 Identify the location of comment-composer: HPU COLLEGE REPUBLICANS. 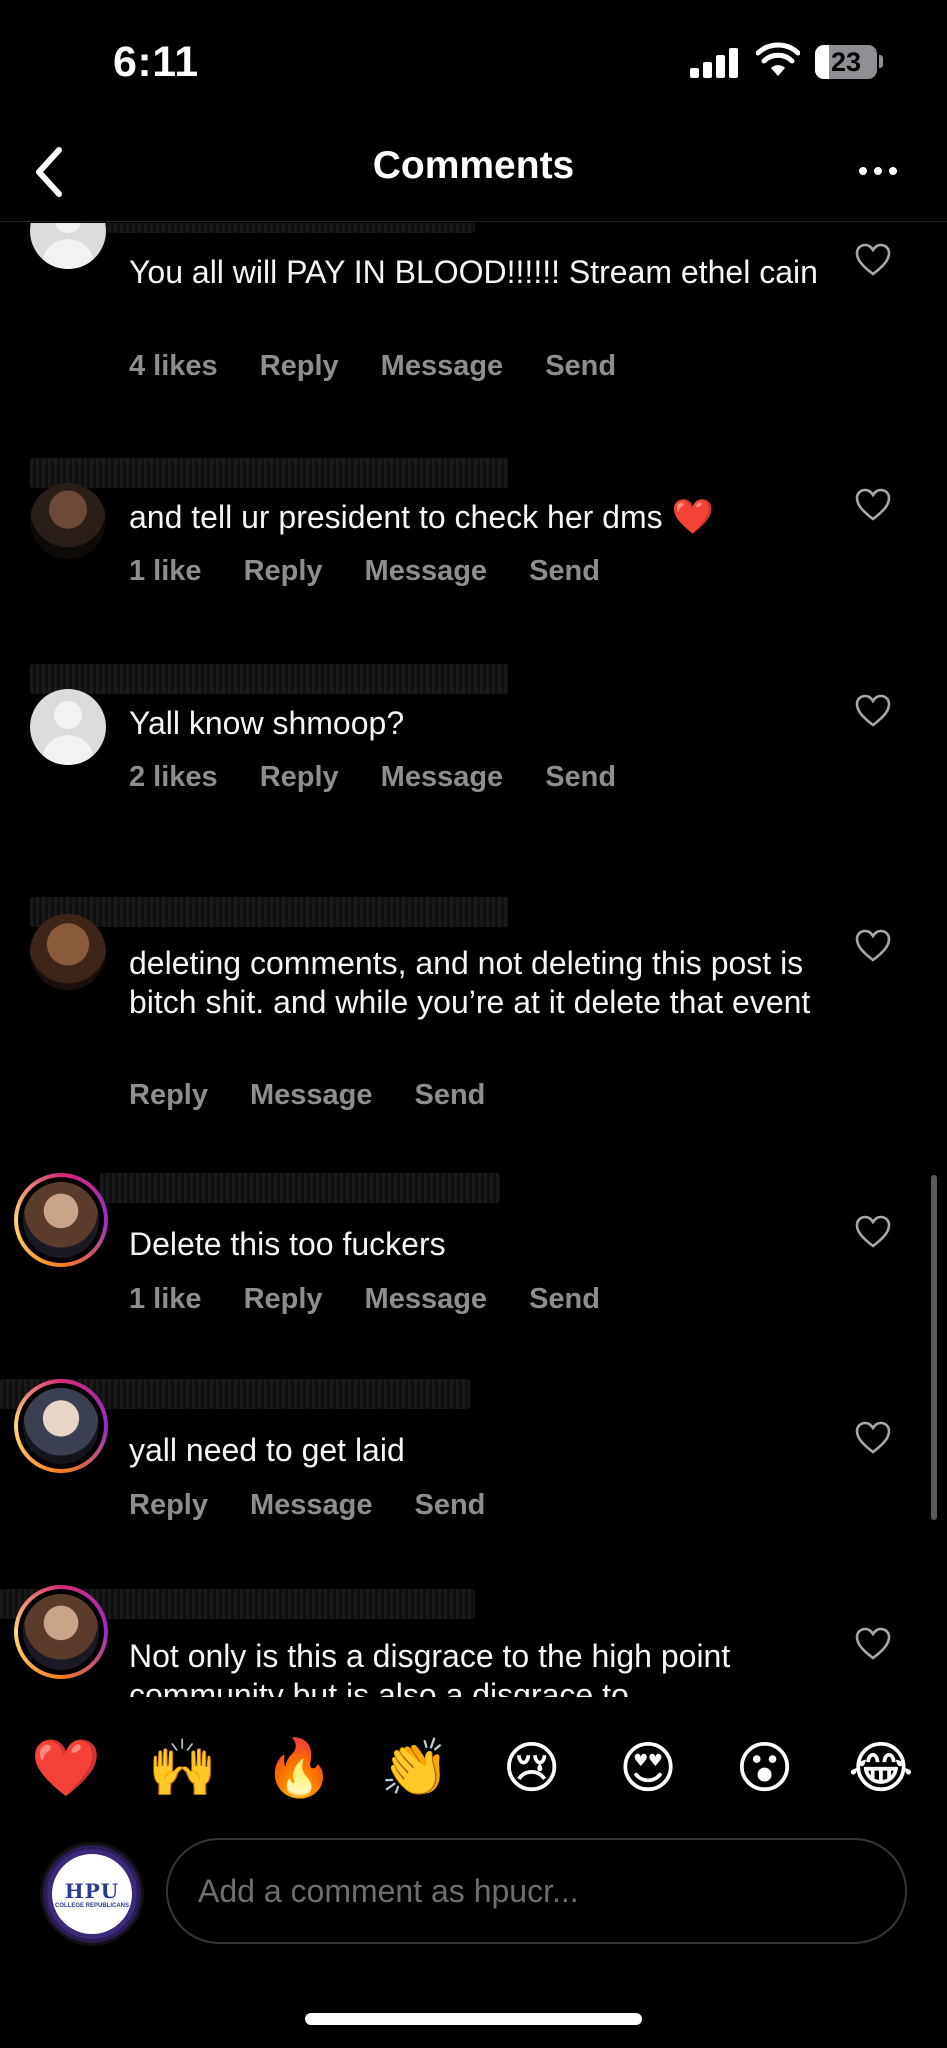
(473, 1893).